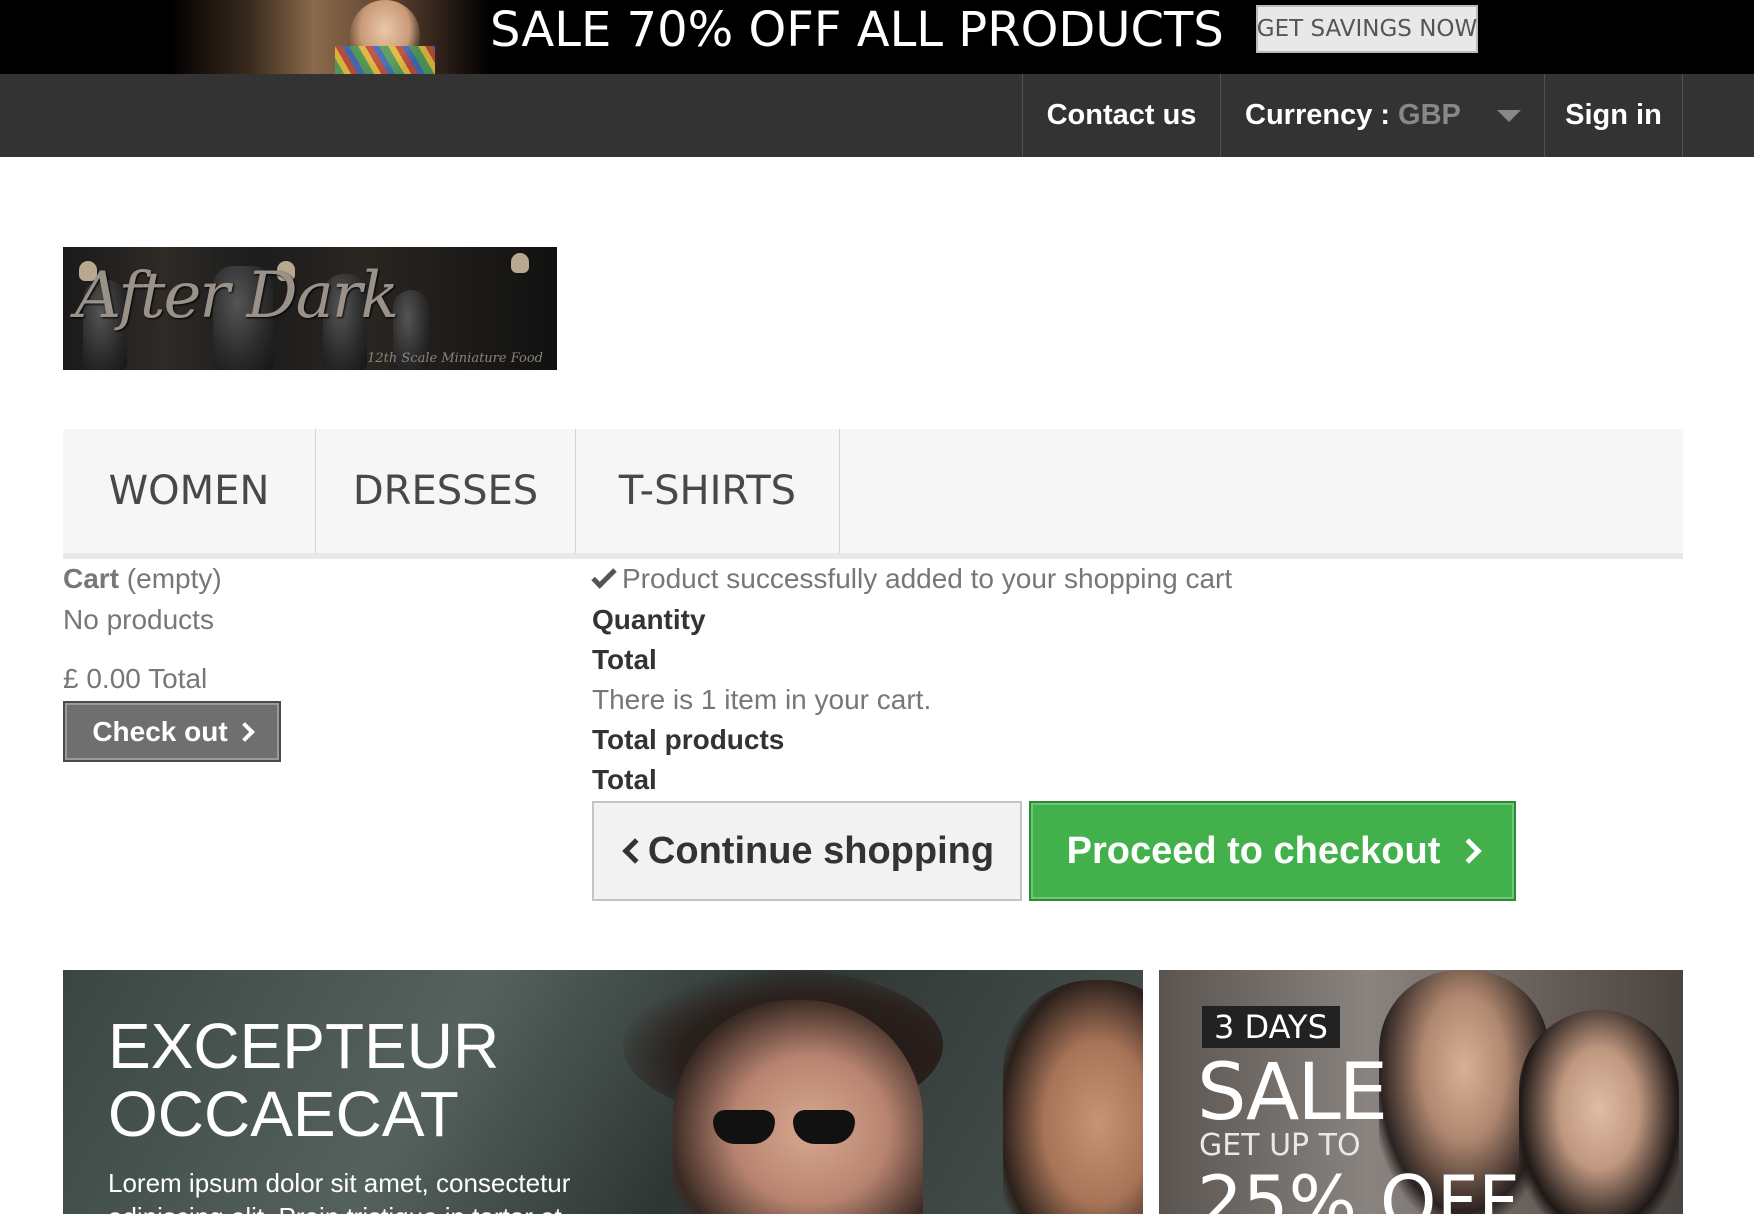 The width and height of the screenshot is (1754, 1214). I want to click on hero-title: EXCEPTEUR OCCAECAT, so click(303, 1080).